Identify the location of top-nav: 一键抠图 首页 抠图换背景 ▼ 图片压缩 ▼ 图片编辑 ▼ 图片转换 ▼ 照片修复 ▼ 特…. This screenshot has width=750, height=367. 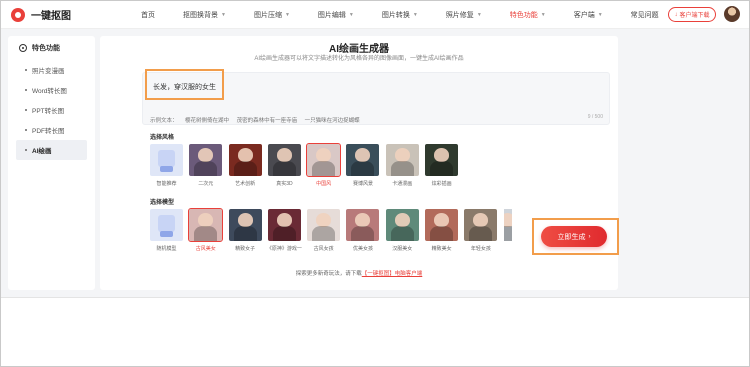
(375, 15).